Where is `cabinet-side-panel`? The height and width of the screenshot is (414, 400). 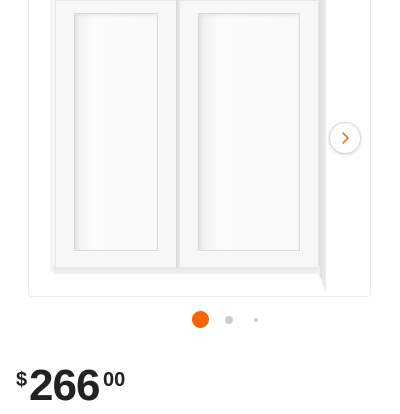 cabinet-side-panel is located at coordinates (322, 146).